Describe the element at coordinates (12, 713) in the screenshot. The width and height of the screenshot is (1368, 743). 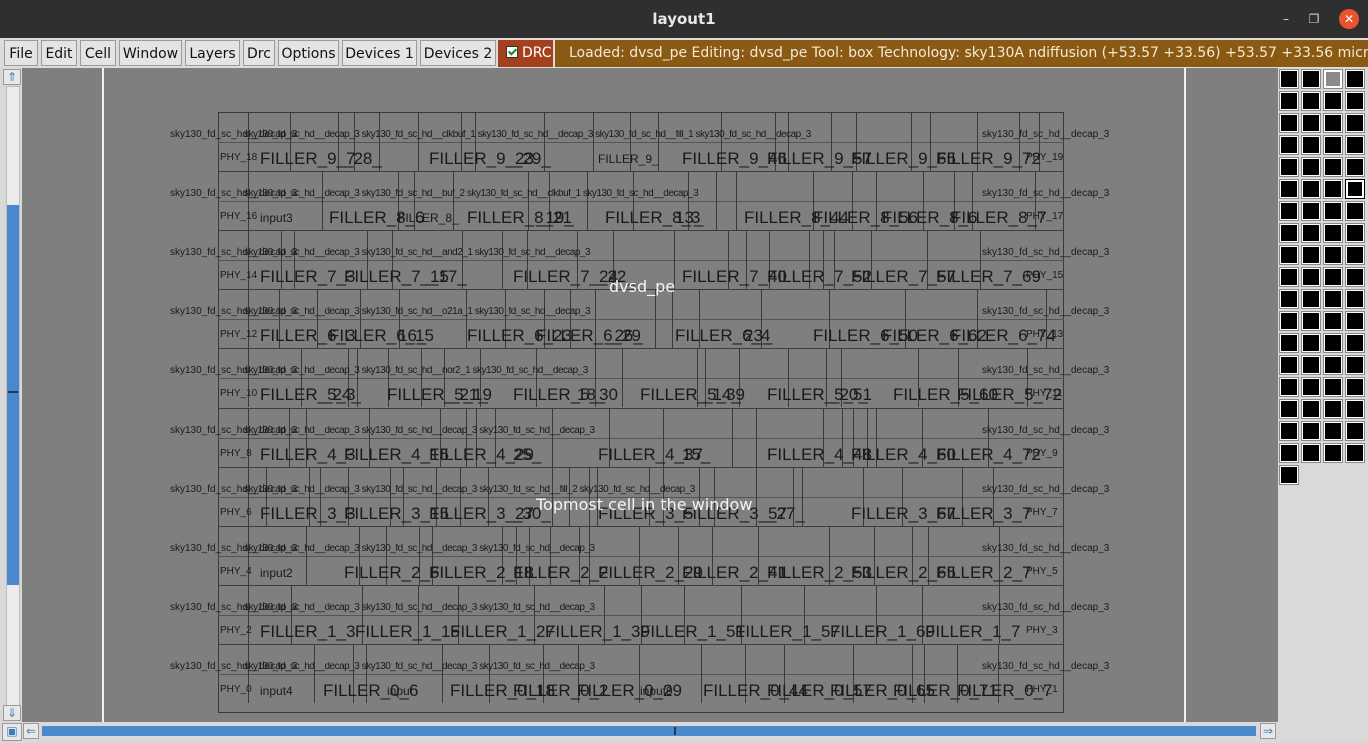
I see `scroll-down-icon: ⇓` at that location.